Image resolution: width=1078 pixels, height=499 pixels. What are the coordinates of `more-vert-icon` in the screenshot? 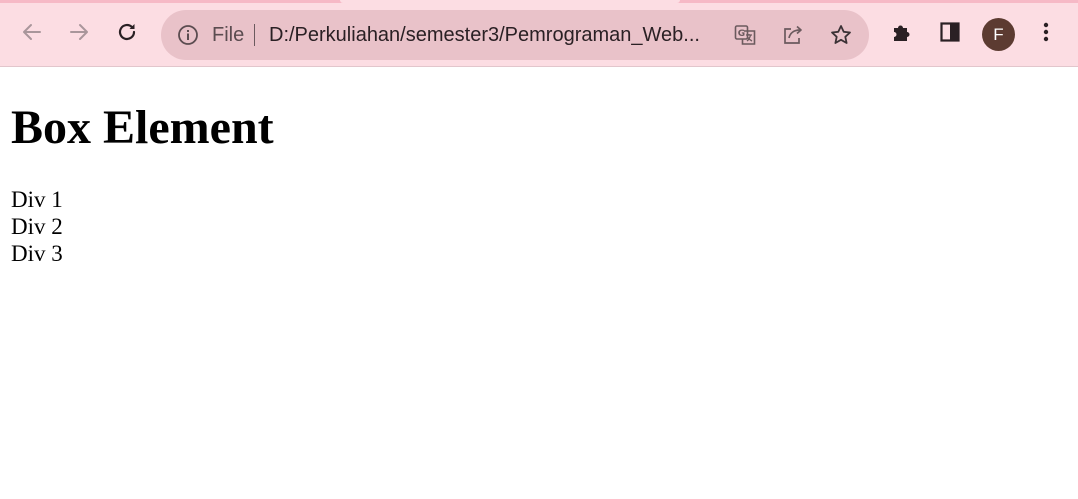 It's located at (1046, 32).